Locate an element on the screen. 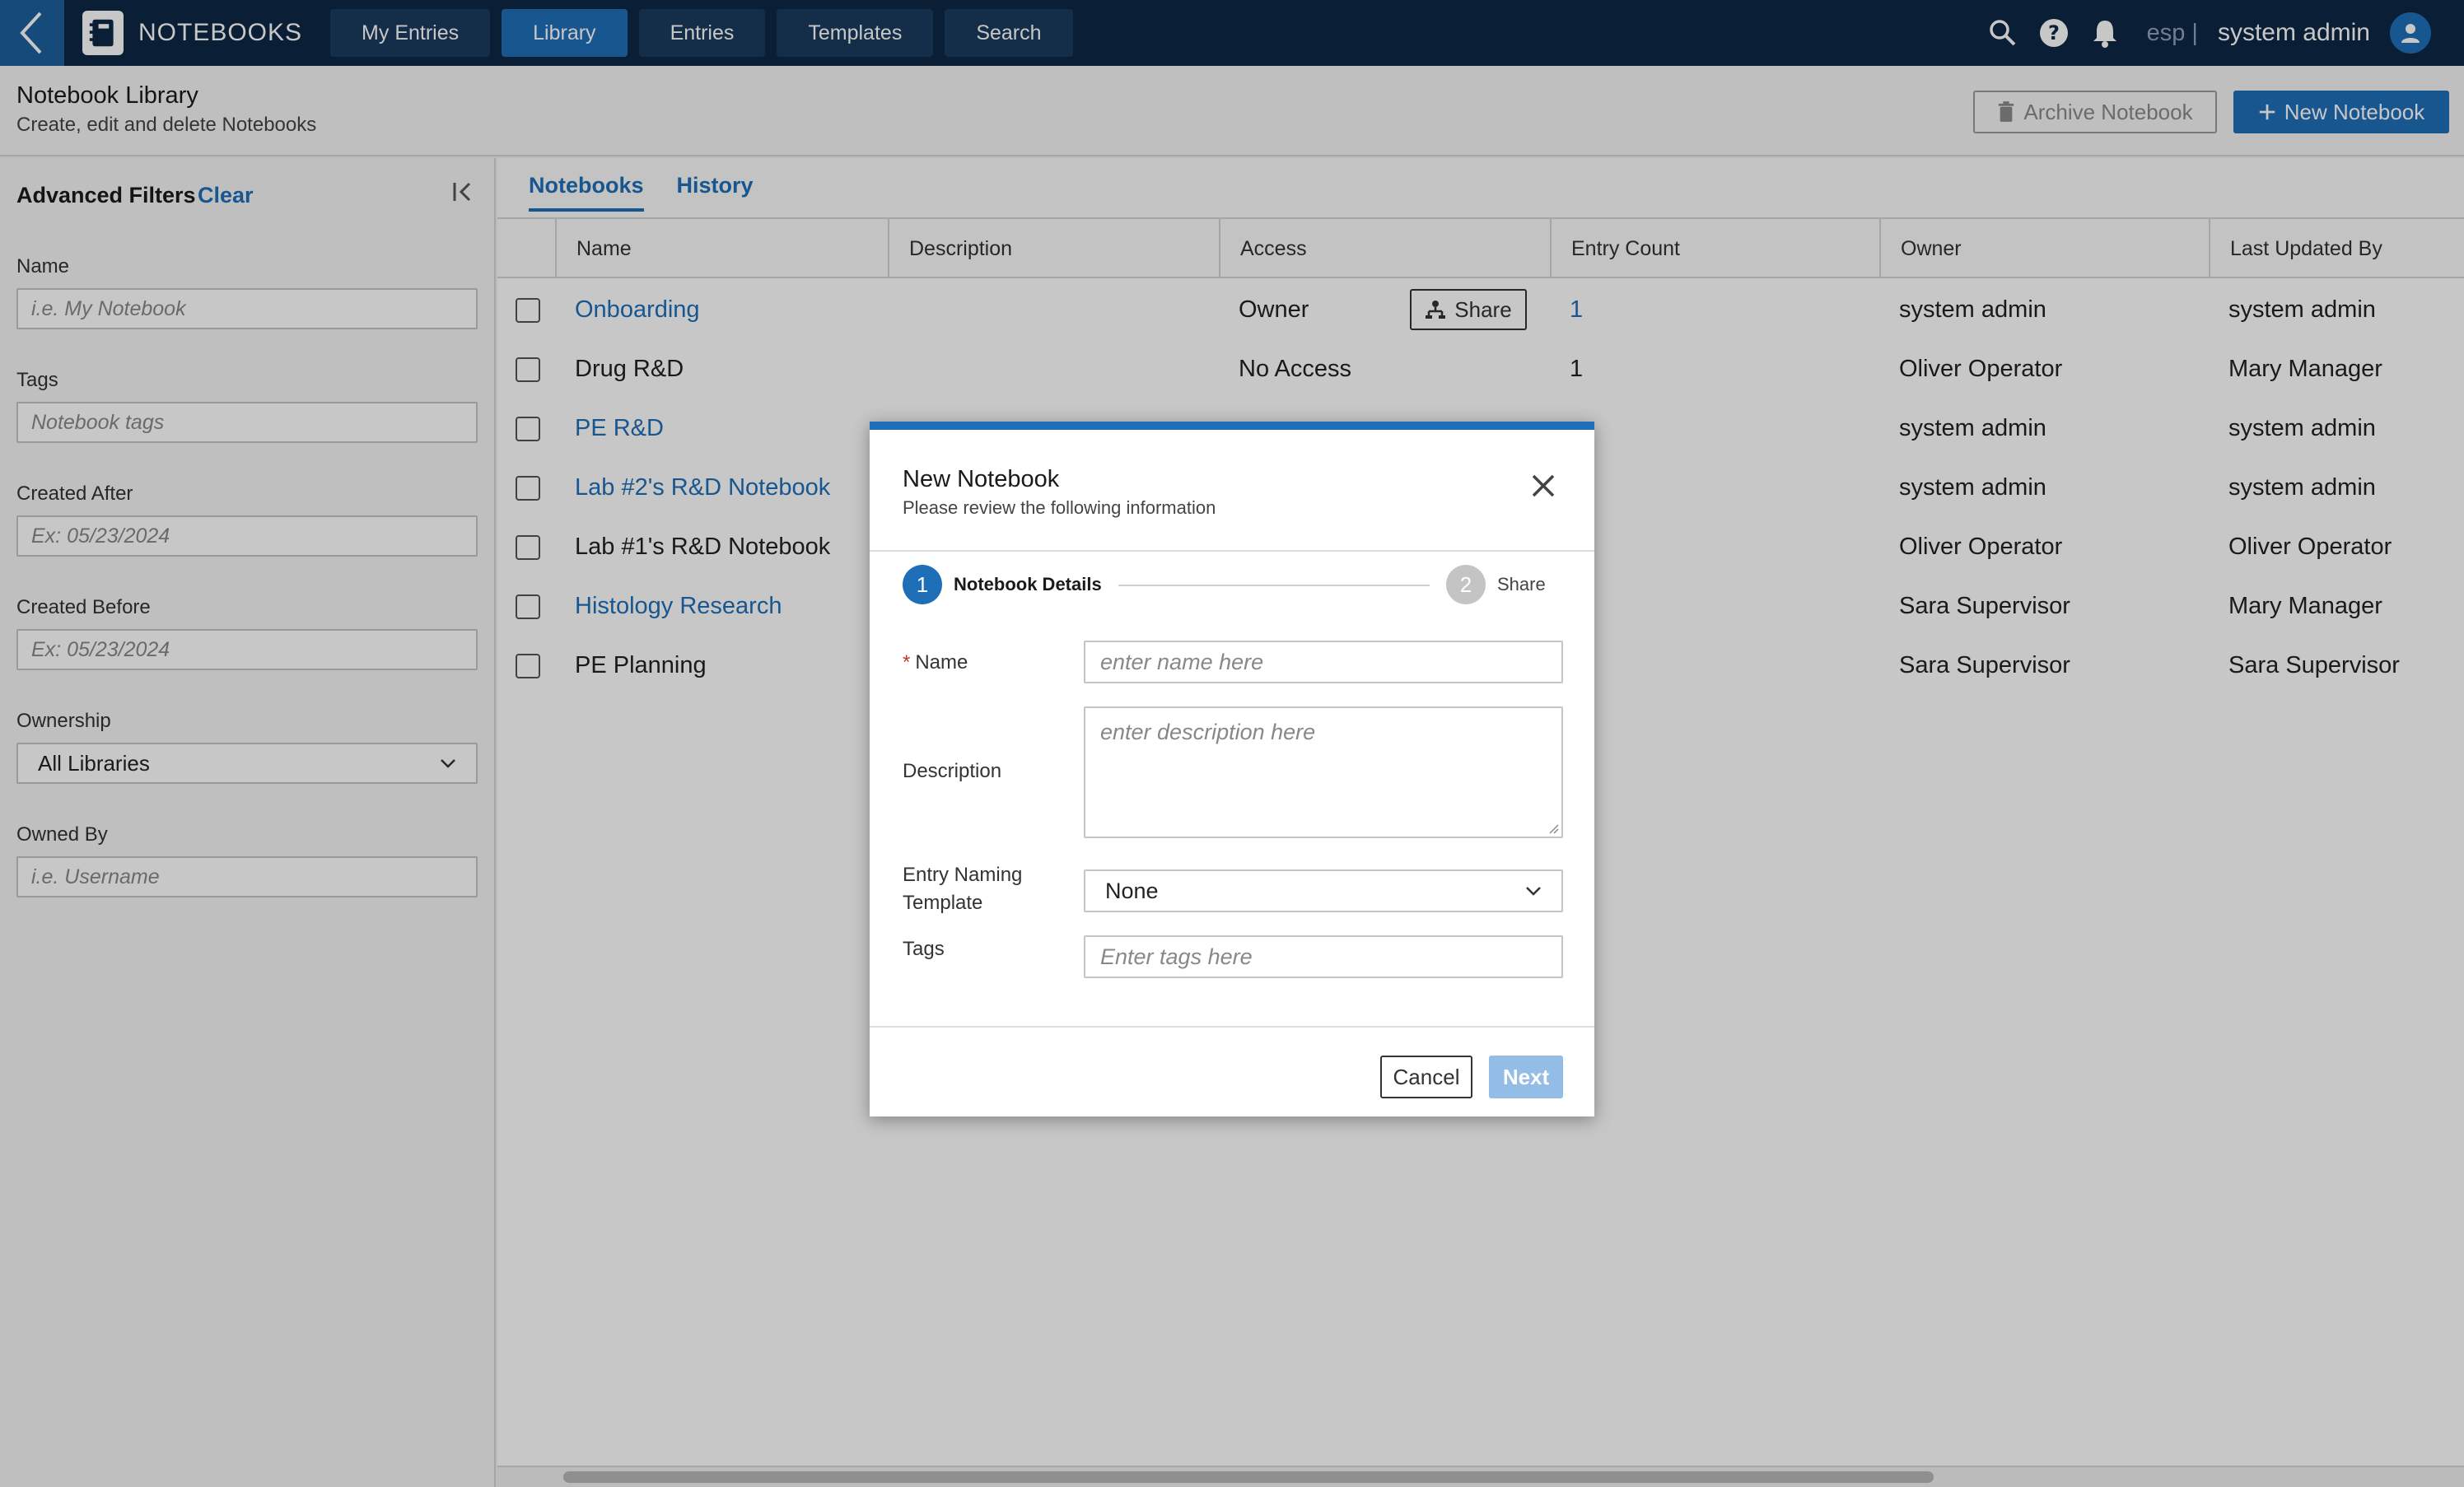  dialog-subtitle: Please review the following information is located at coordinates (1059, 507).